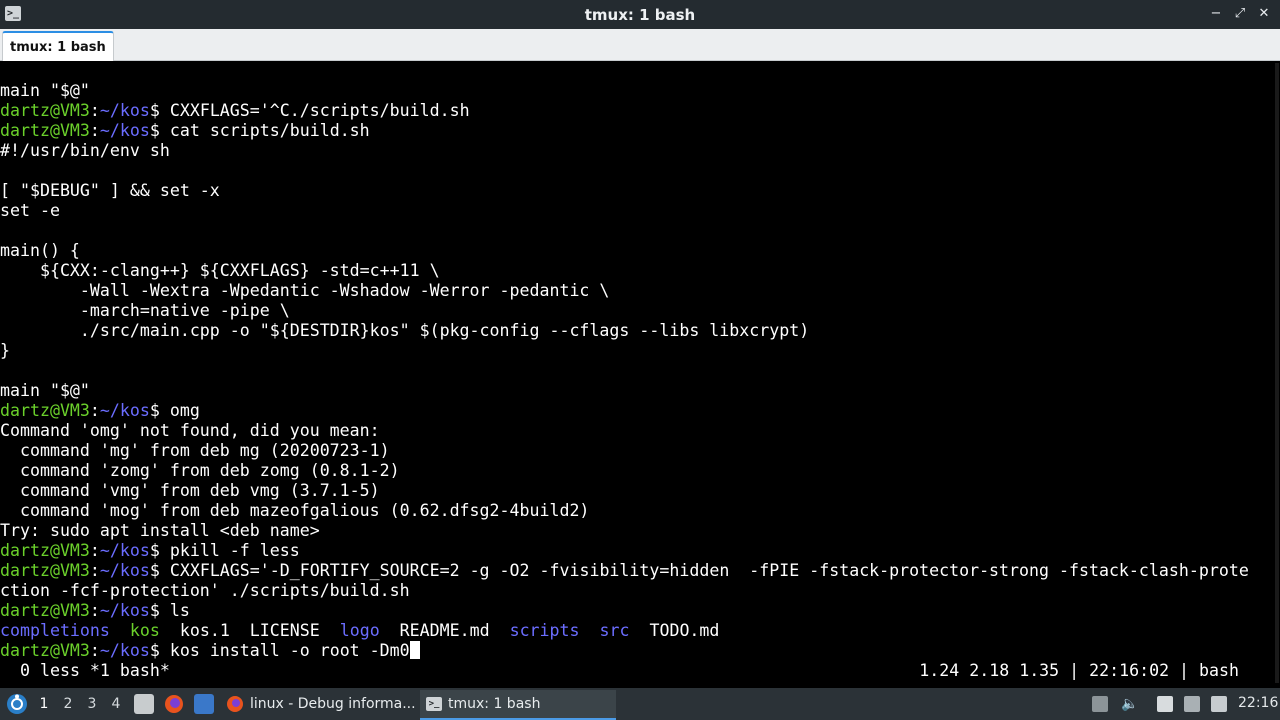 The height and width of the screenshot is (720, 1280). Describe the element at coordinates (624, 271) in the screenshot. I see `terminal-line: ${CXX:-clang++} ${CXXFLAGS} -std=c++11 \` at that location.